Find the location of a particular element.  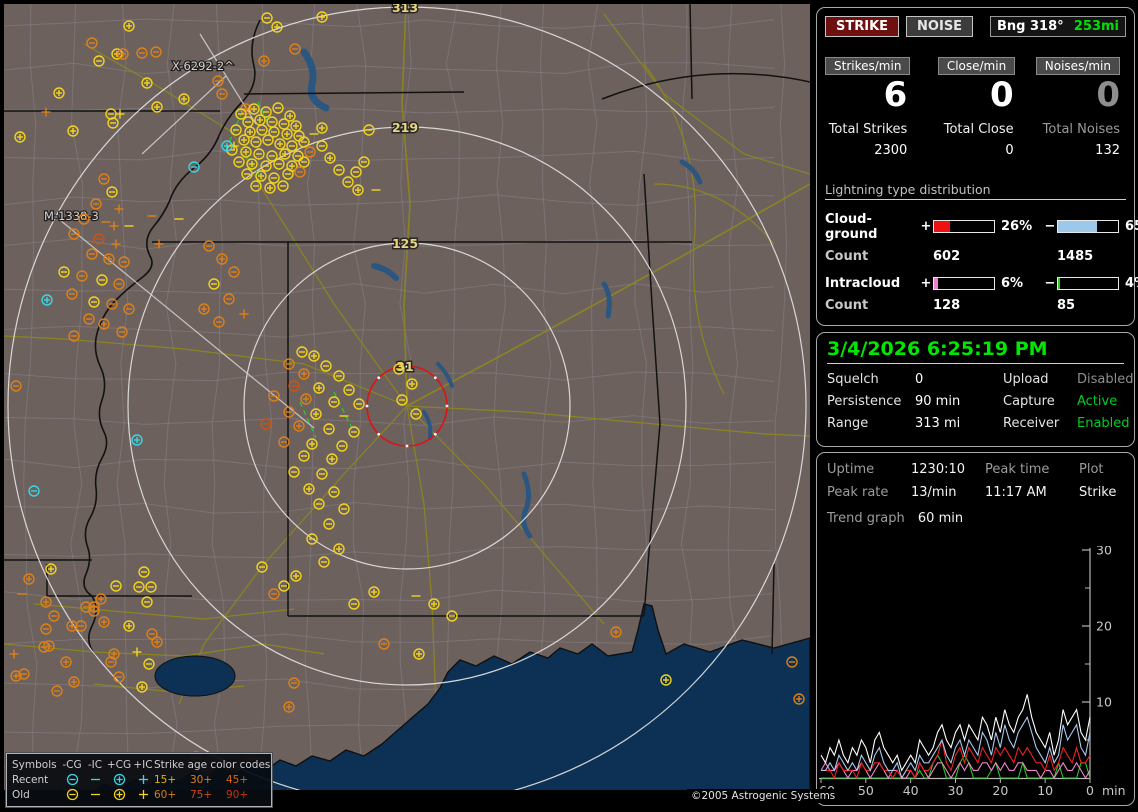

receiver-value: Enabled is located at coordinates (1103, 423).